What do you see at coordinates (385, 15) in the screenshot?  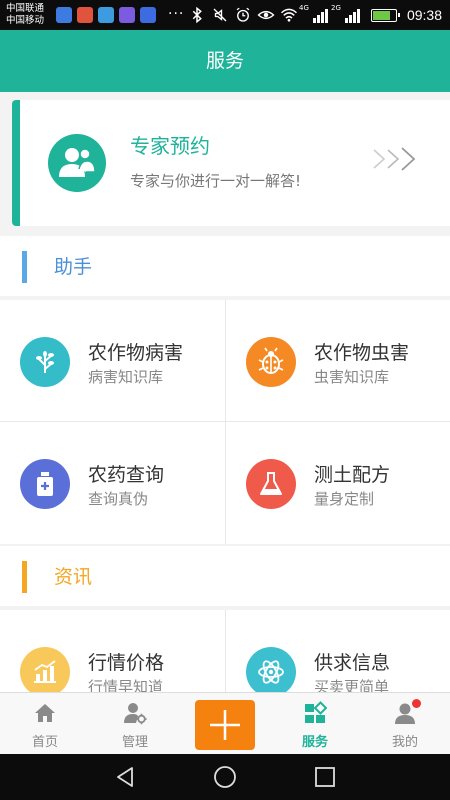 I see `battery-icon` at bounding box center [385, 15].